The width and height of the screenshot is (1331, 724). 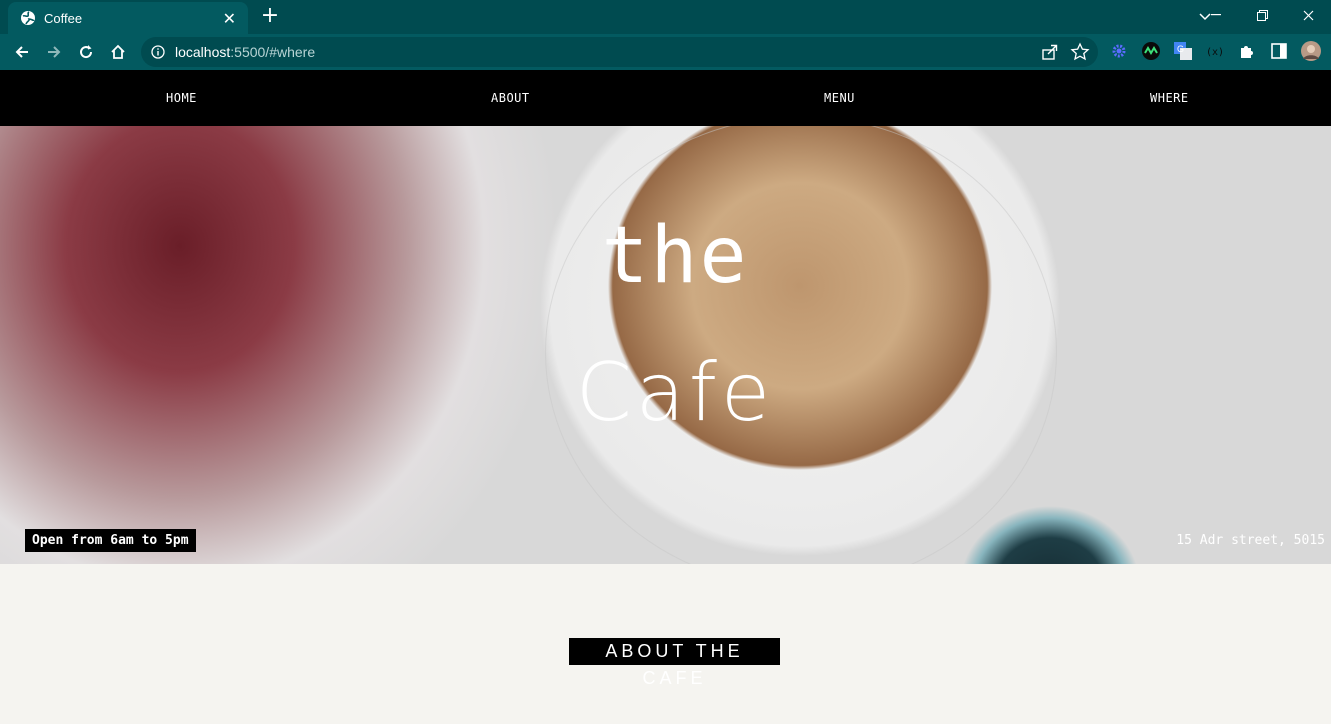 I want to click on share-icon, so click(x=1050, y=52).